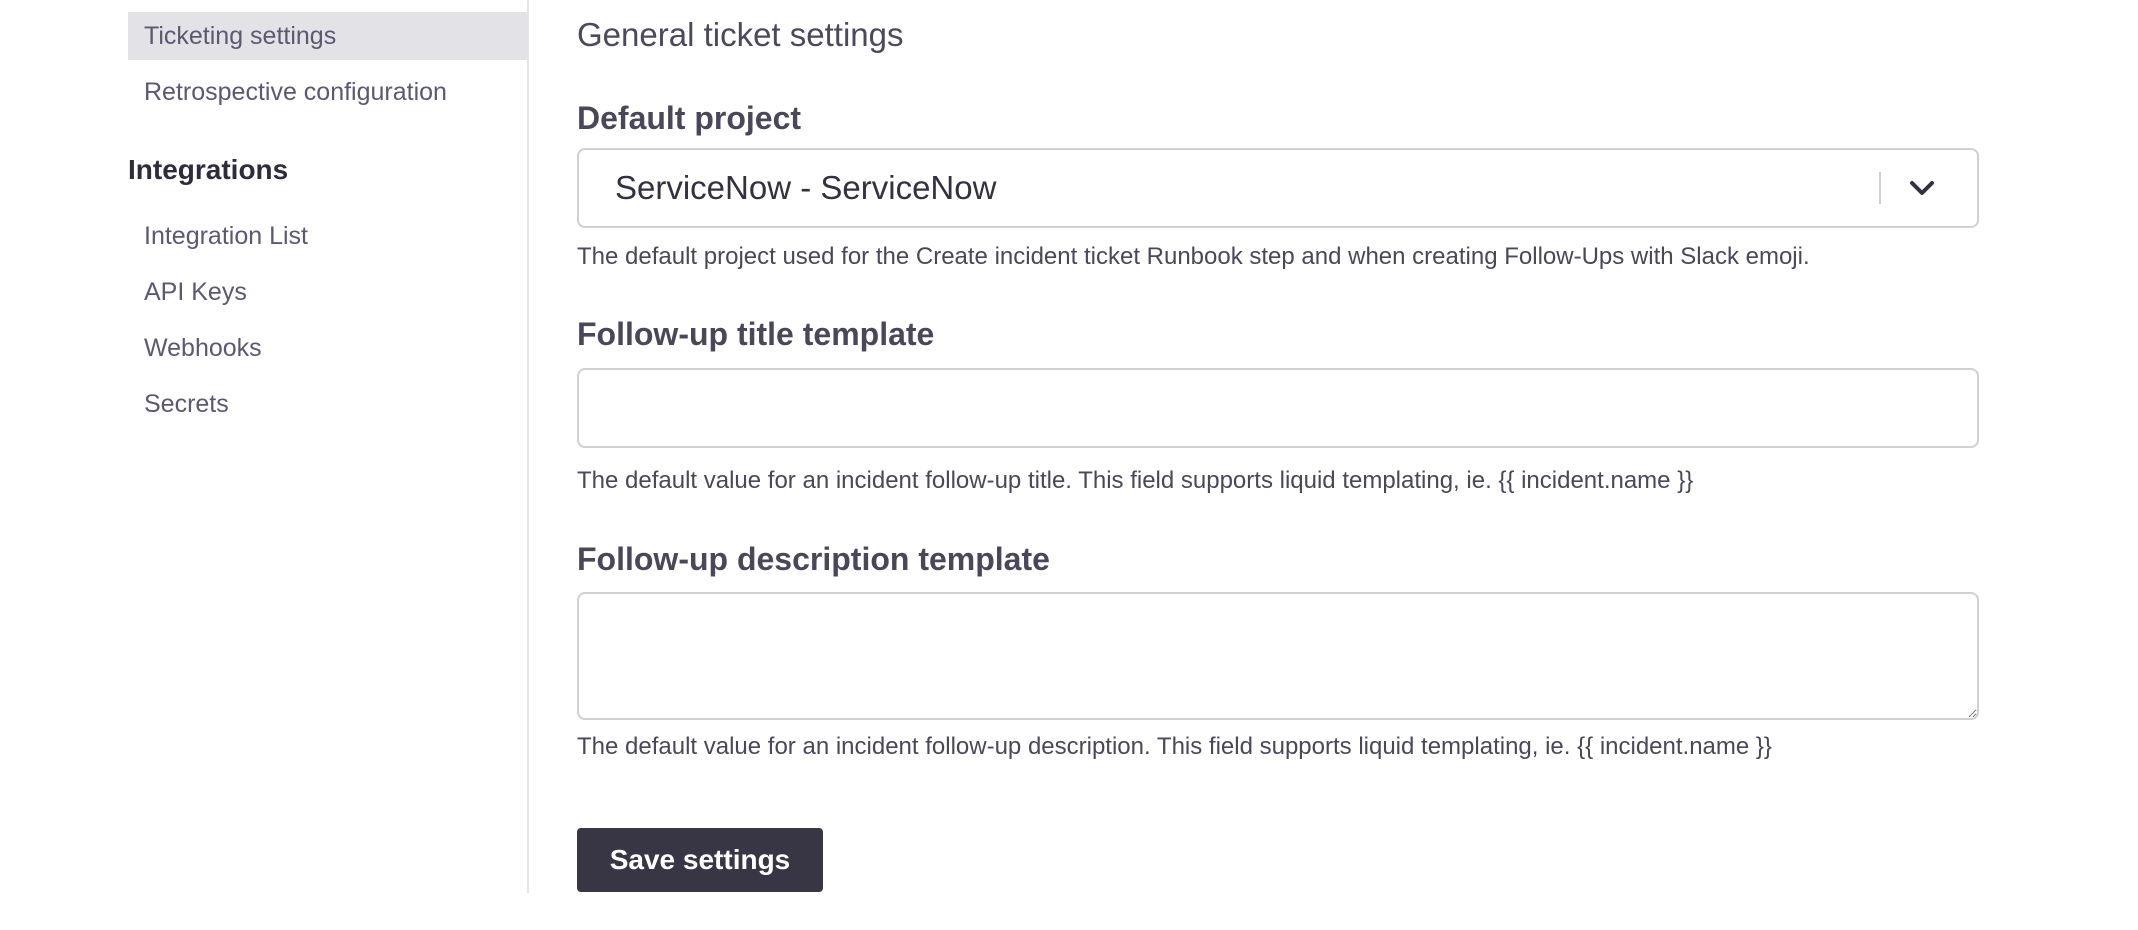 Image resolution: width=2138 pixels, height=930 pixels. I want to click on sidebar-item-label: Webhooks, so click(203, 348).